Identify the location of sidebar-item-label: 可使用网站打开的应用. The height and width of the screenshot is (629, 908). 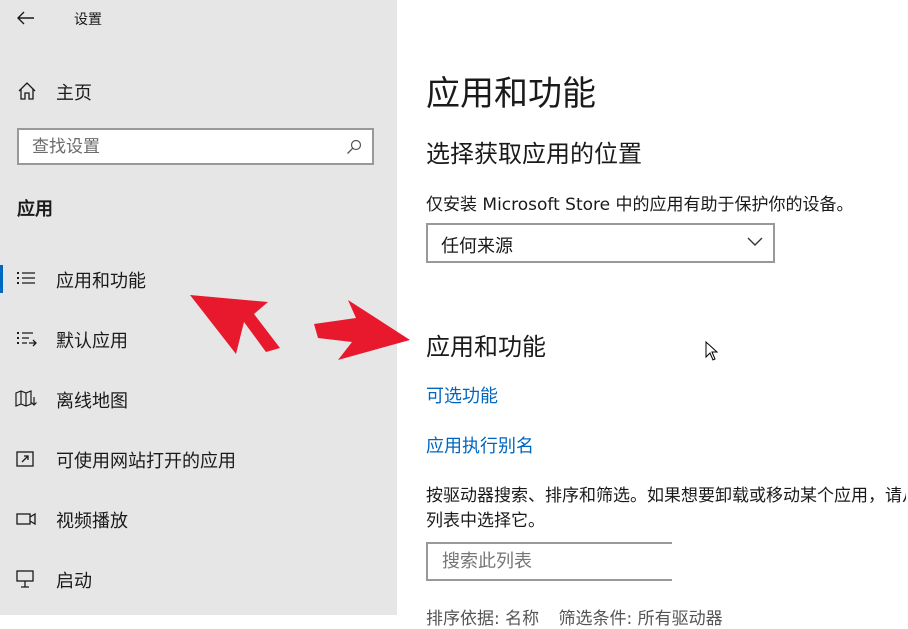
(146, 461).